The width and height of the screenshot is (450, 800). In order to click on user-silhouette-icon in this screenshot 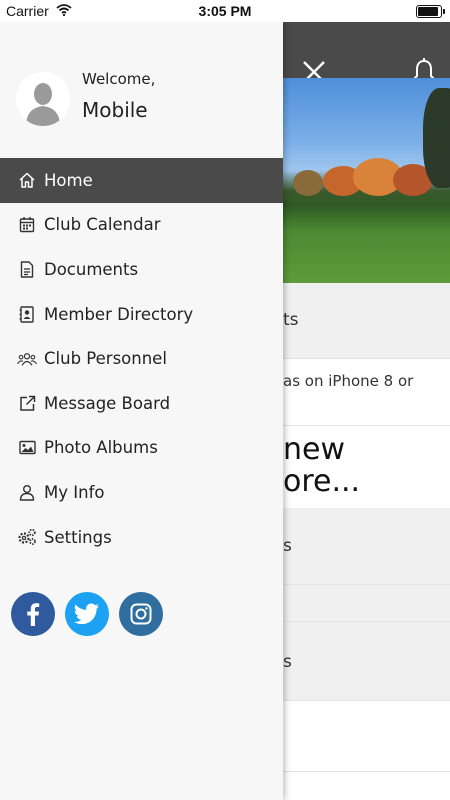, I will do `click(43, 99)`.